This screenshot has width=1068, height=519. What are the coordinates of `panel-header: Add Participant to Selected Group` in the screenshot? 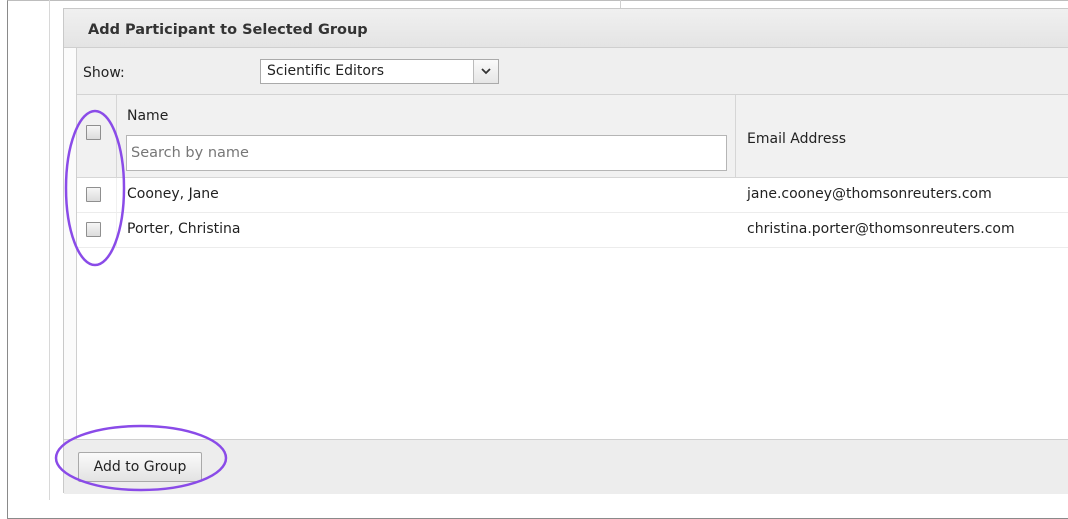 It's located at (566, 28).